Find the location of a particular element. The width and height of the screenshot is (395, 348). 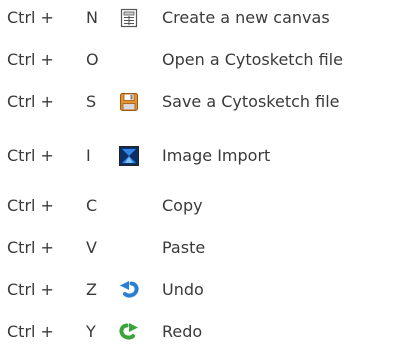

shortcut-label: Create a new canvas is located at coordinates (246, 17).